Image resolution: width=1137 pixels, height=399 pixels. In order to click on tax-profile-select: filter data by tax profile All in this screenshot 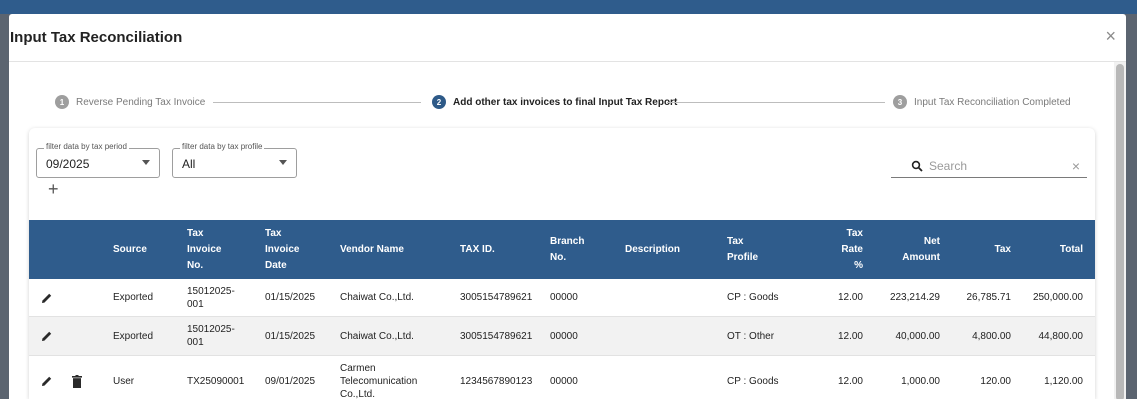, I will do `click(234, 160)`.